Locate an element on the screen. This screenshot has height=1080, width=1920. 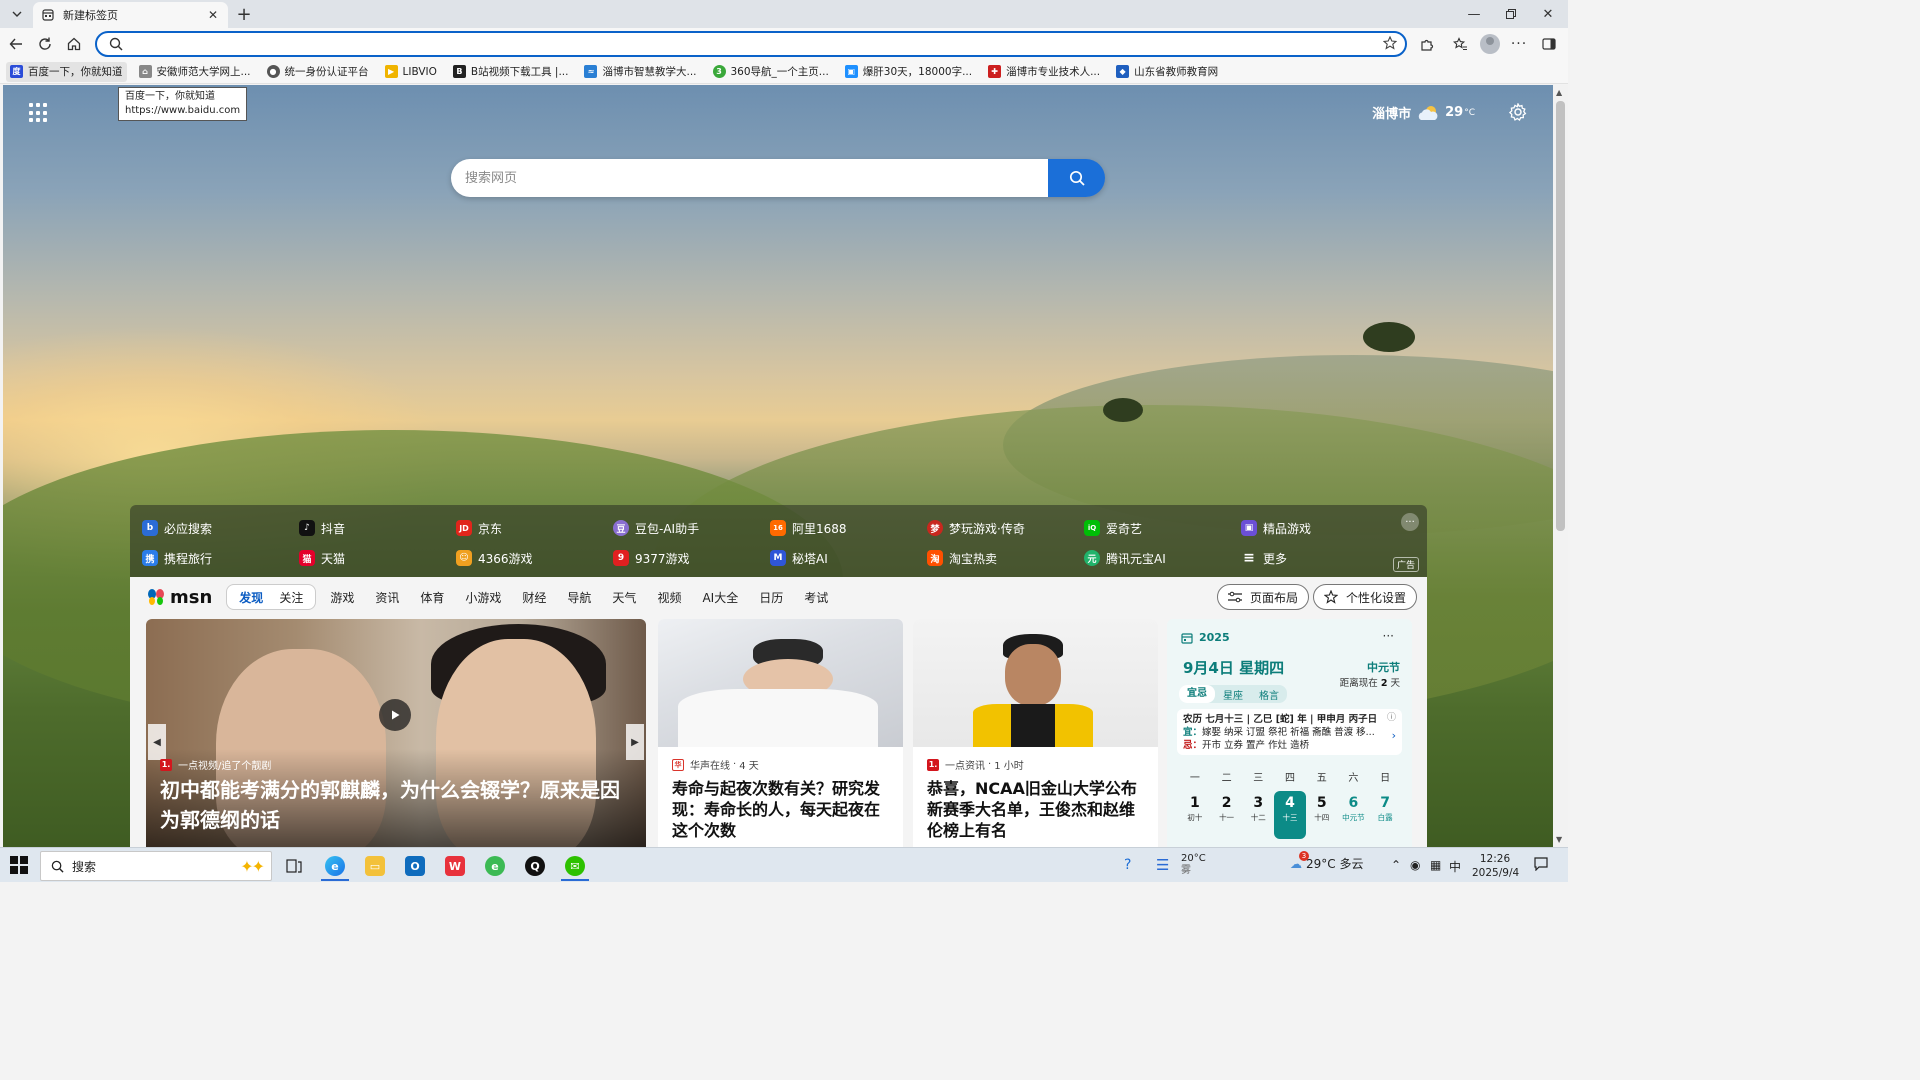
scroll-down-arrow-icon: ▼ is located at coordinates (1559, 839).